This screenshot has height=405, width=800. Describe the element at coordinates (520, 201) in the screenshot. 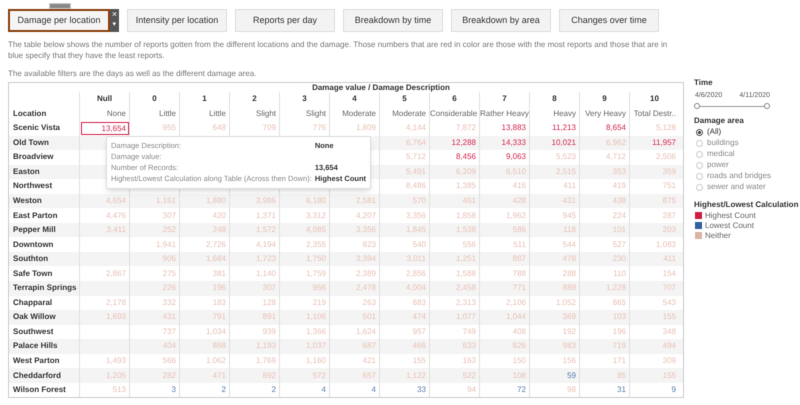

I see `table-cell: 428` at that location.